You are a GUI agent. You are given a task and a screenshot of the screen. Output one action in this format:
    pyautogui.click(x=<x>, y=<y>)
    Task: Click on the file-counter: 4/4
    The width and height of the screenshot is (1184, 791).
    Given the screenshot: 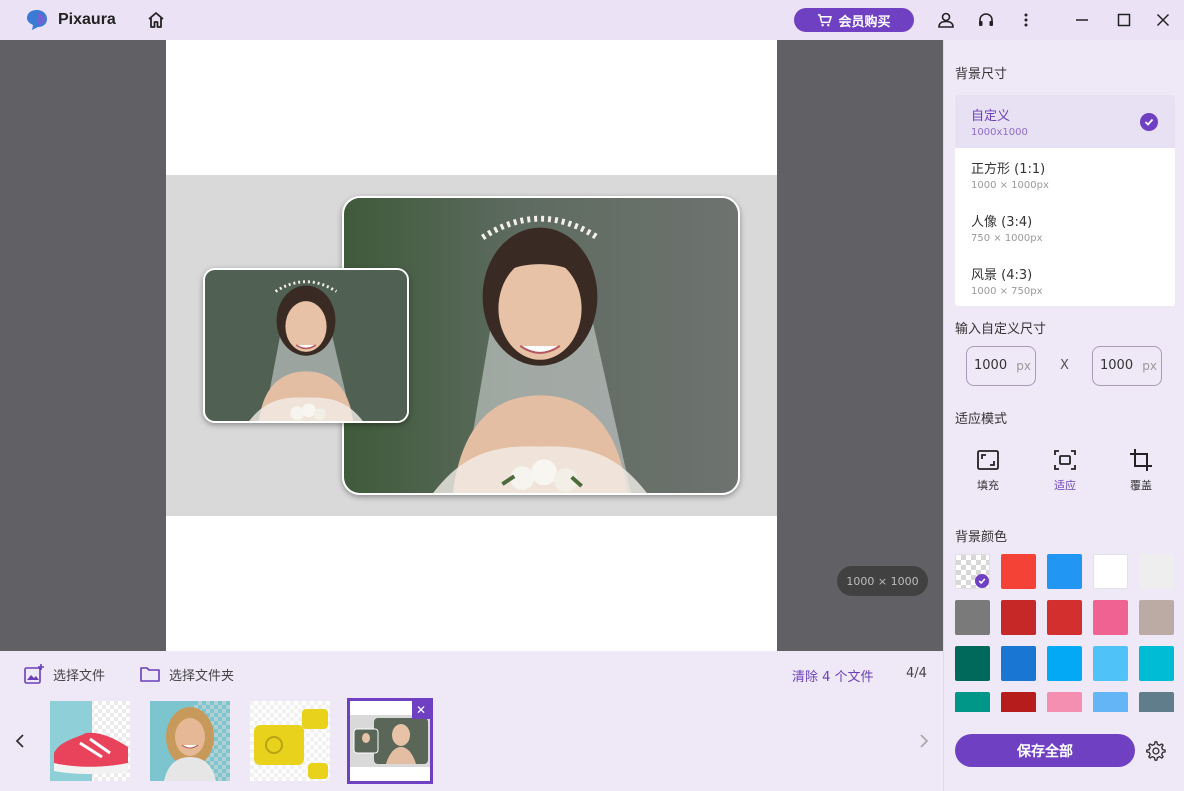 What is the action you would take?
    pyautogui.click(x=916, y=673)
    